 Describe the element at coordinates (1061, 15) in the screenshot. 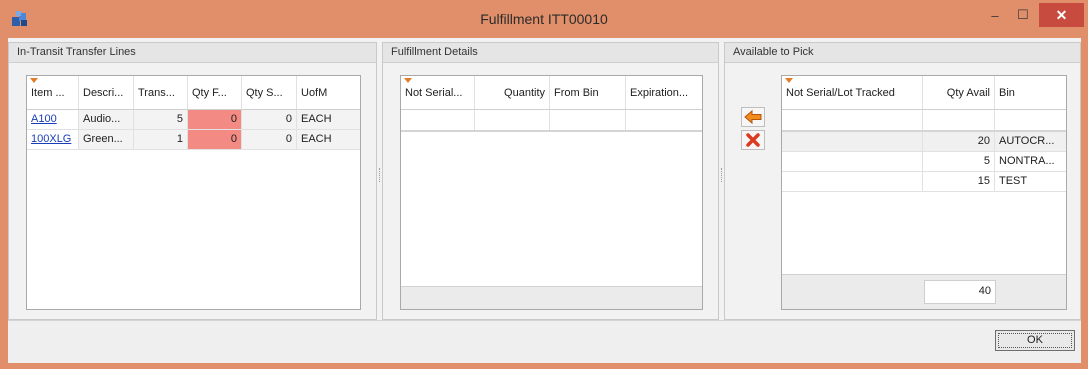

I see `close-button: ✕` at that location.